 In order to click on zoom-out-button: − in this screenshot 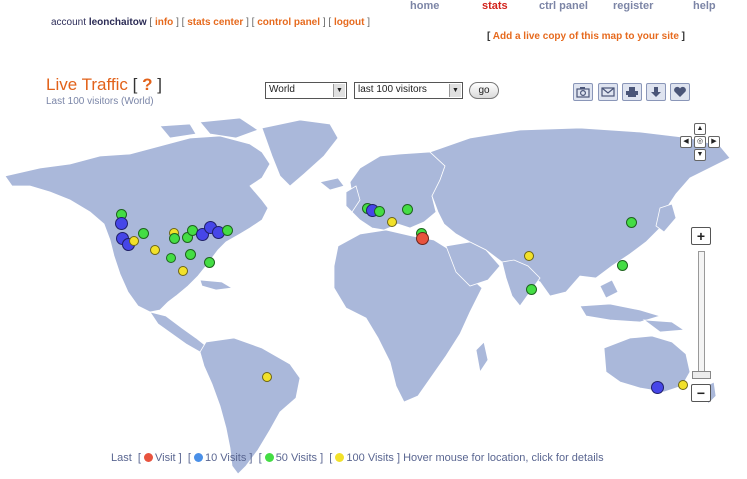, I will do `click(701, 393)`.